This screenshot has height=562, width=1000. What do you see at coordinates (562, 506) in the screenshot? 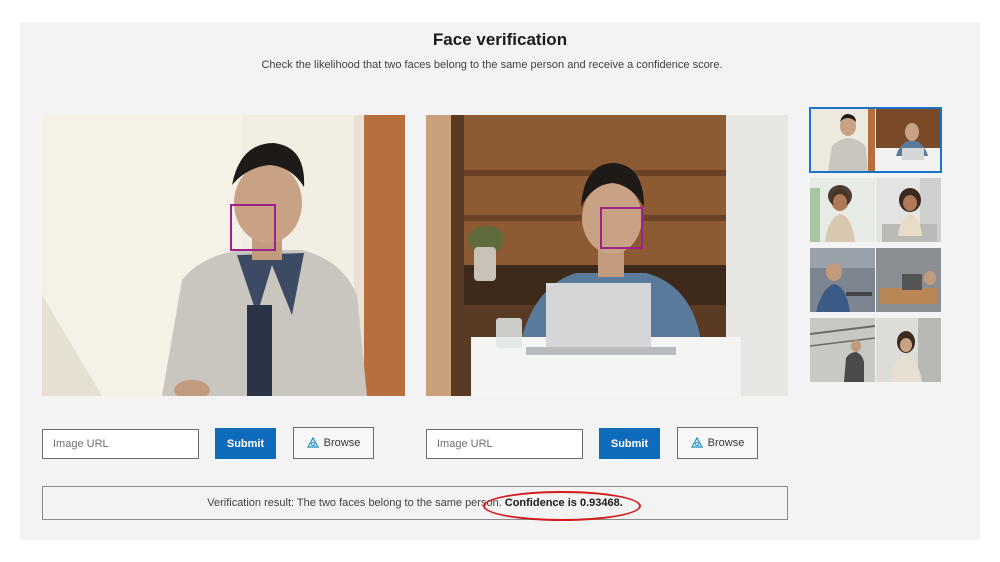
I see `confidence-highlight-circle` at bounding box center [562, 506].